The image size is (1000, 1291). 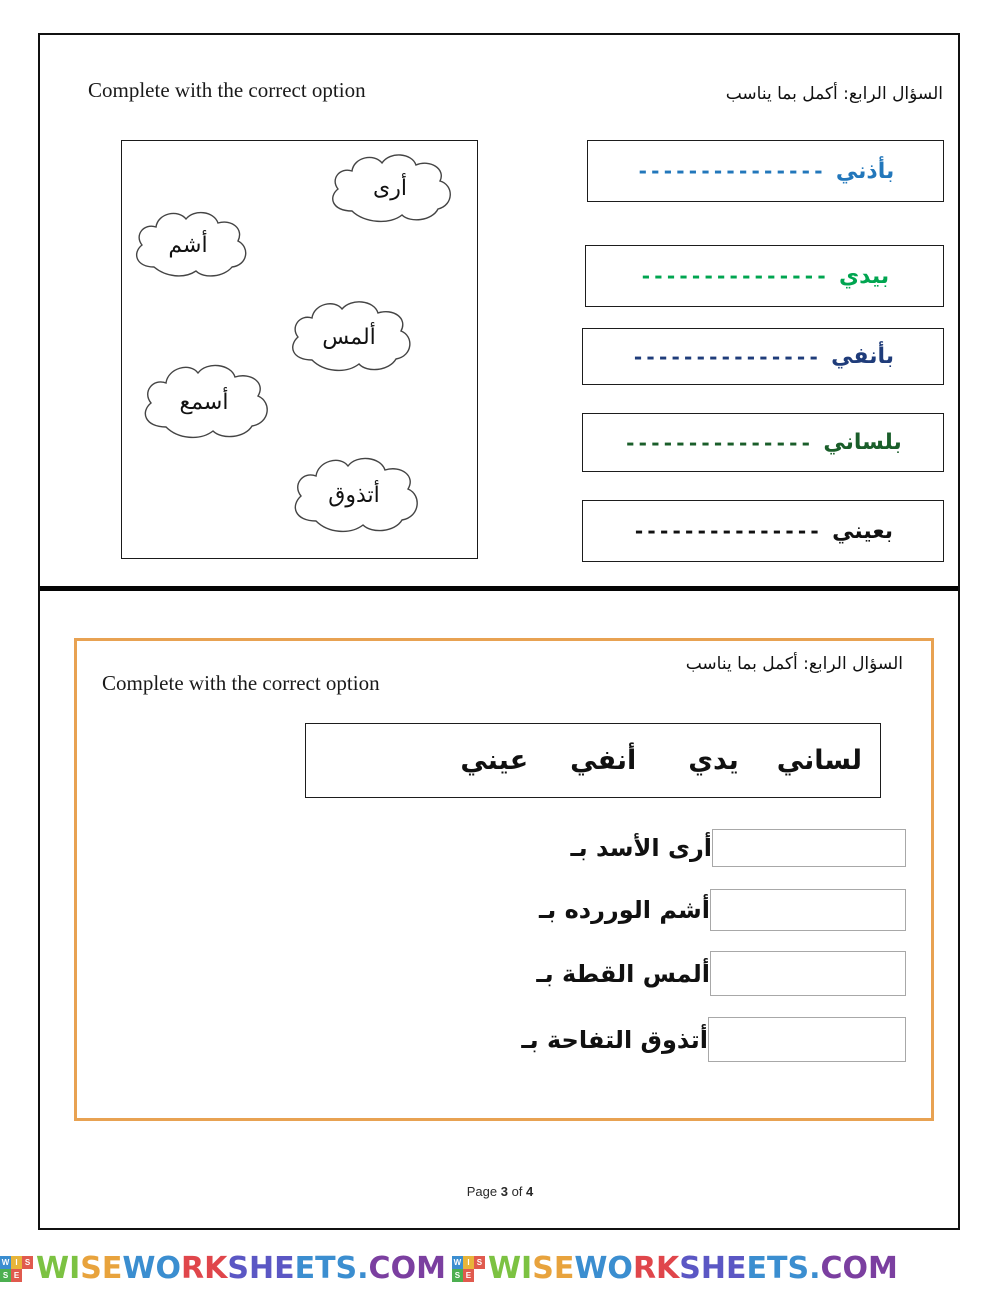 What do you see at coordinates (530, 1191) in the screenshot?
I see `footer-total-pages: 4` at bounding box center [530, 1191].